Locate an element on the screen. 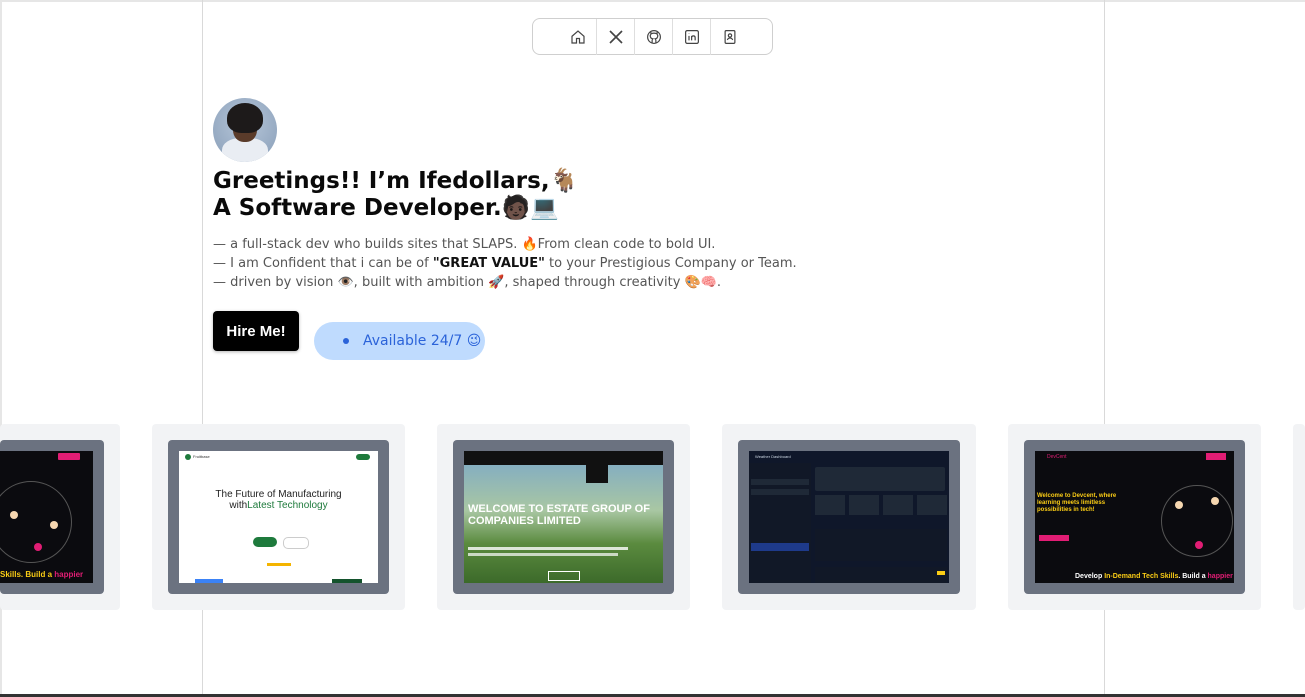 This screenshot has height=697, width=1305. x-logo-icon is located at coordinates (615, 36).